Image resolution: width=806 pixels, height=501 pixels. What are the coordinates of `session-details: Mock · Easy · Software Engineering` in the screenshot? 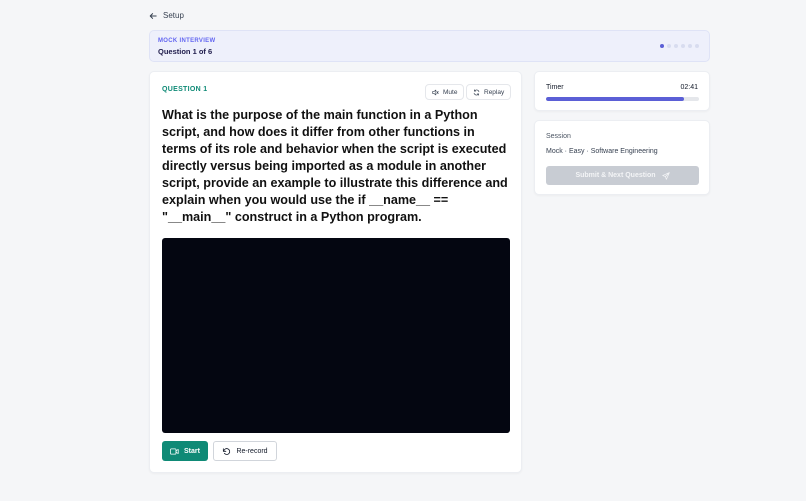 It's located at (602, 151).